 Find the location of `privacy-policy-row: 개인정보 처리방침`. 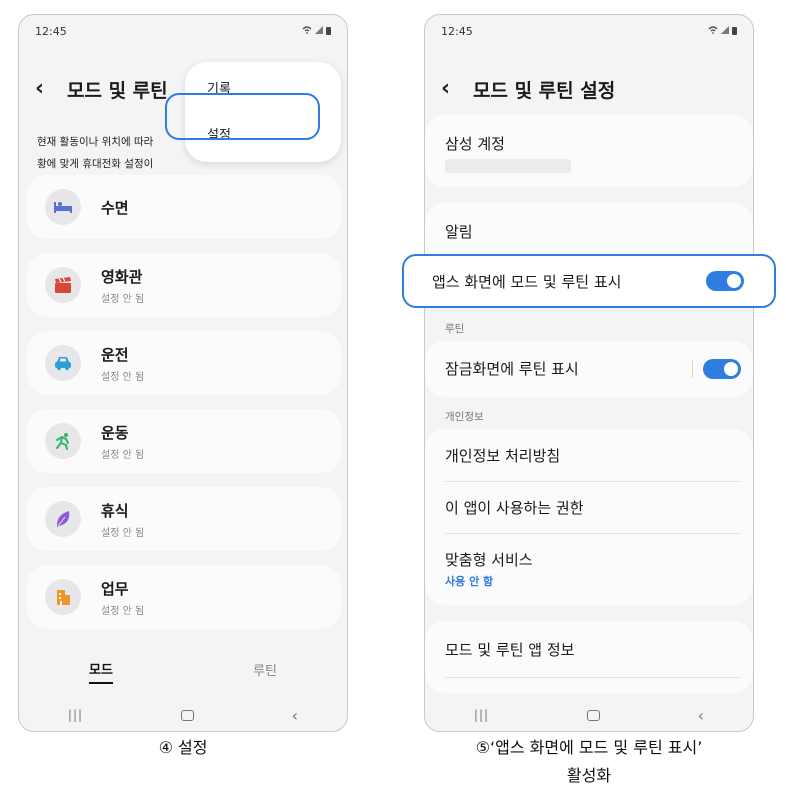

privacy-policy-row: 개인정보 처리방침 is located at coordinates (593, 455).